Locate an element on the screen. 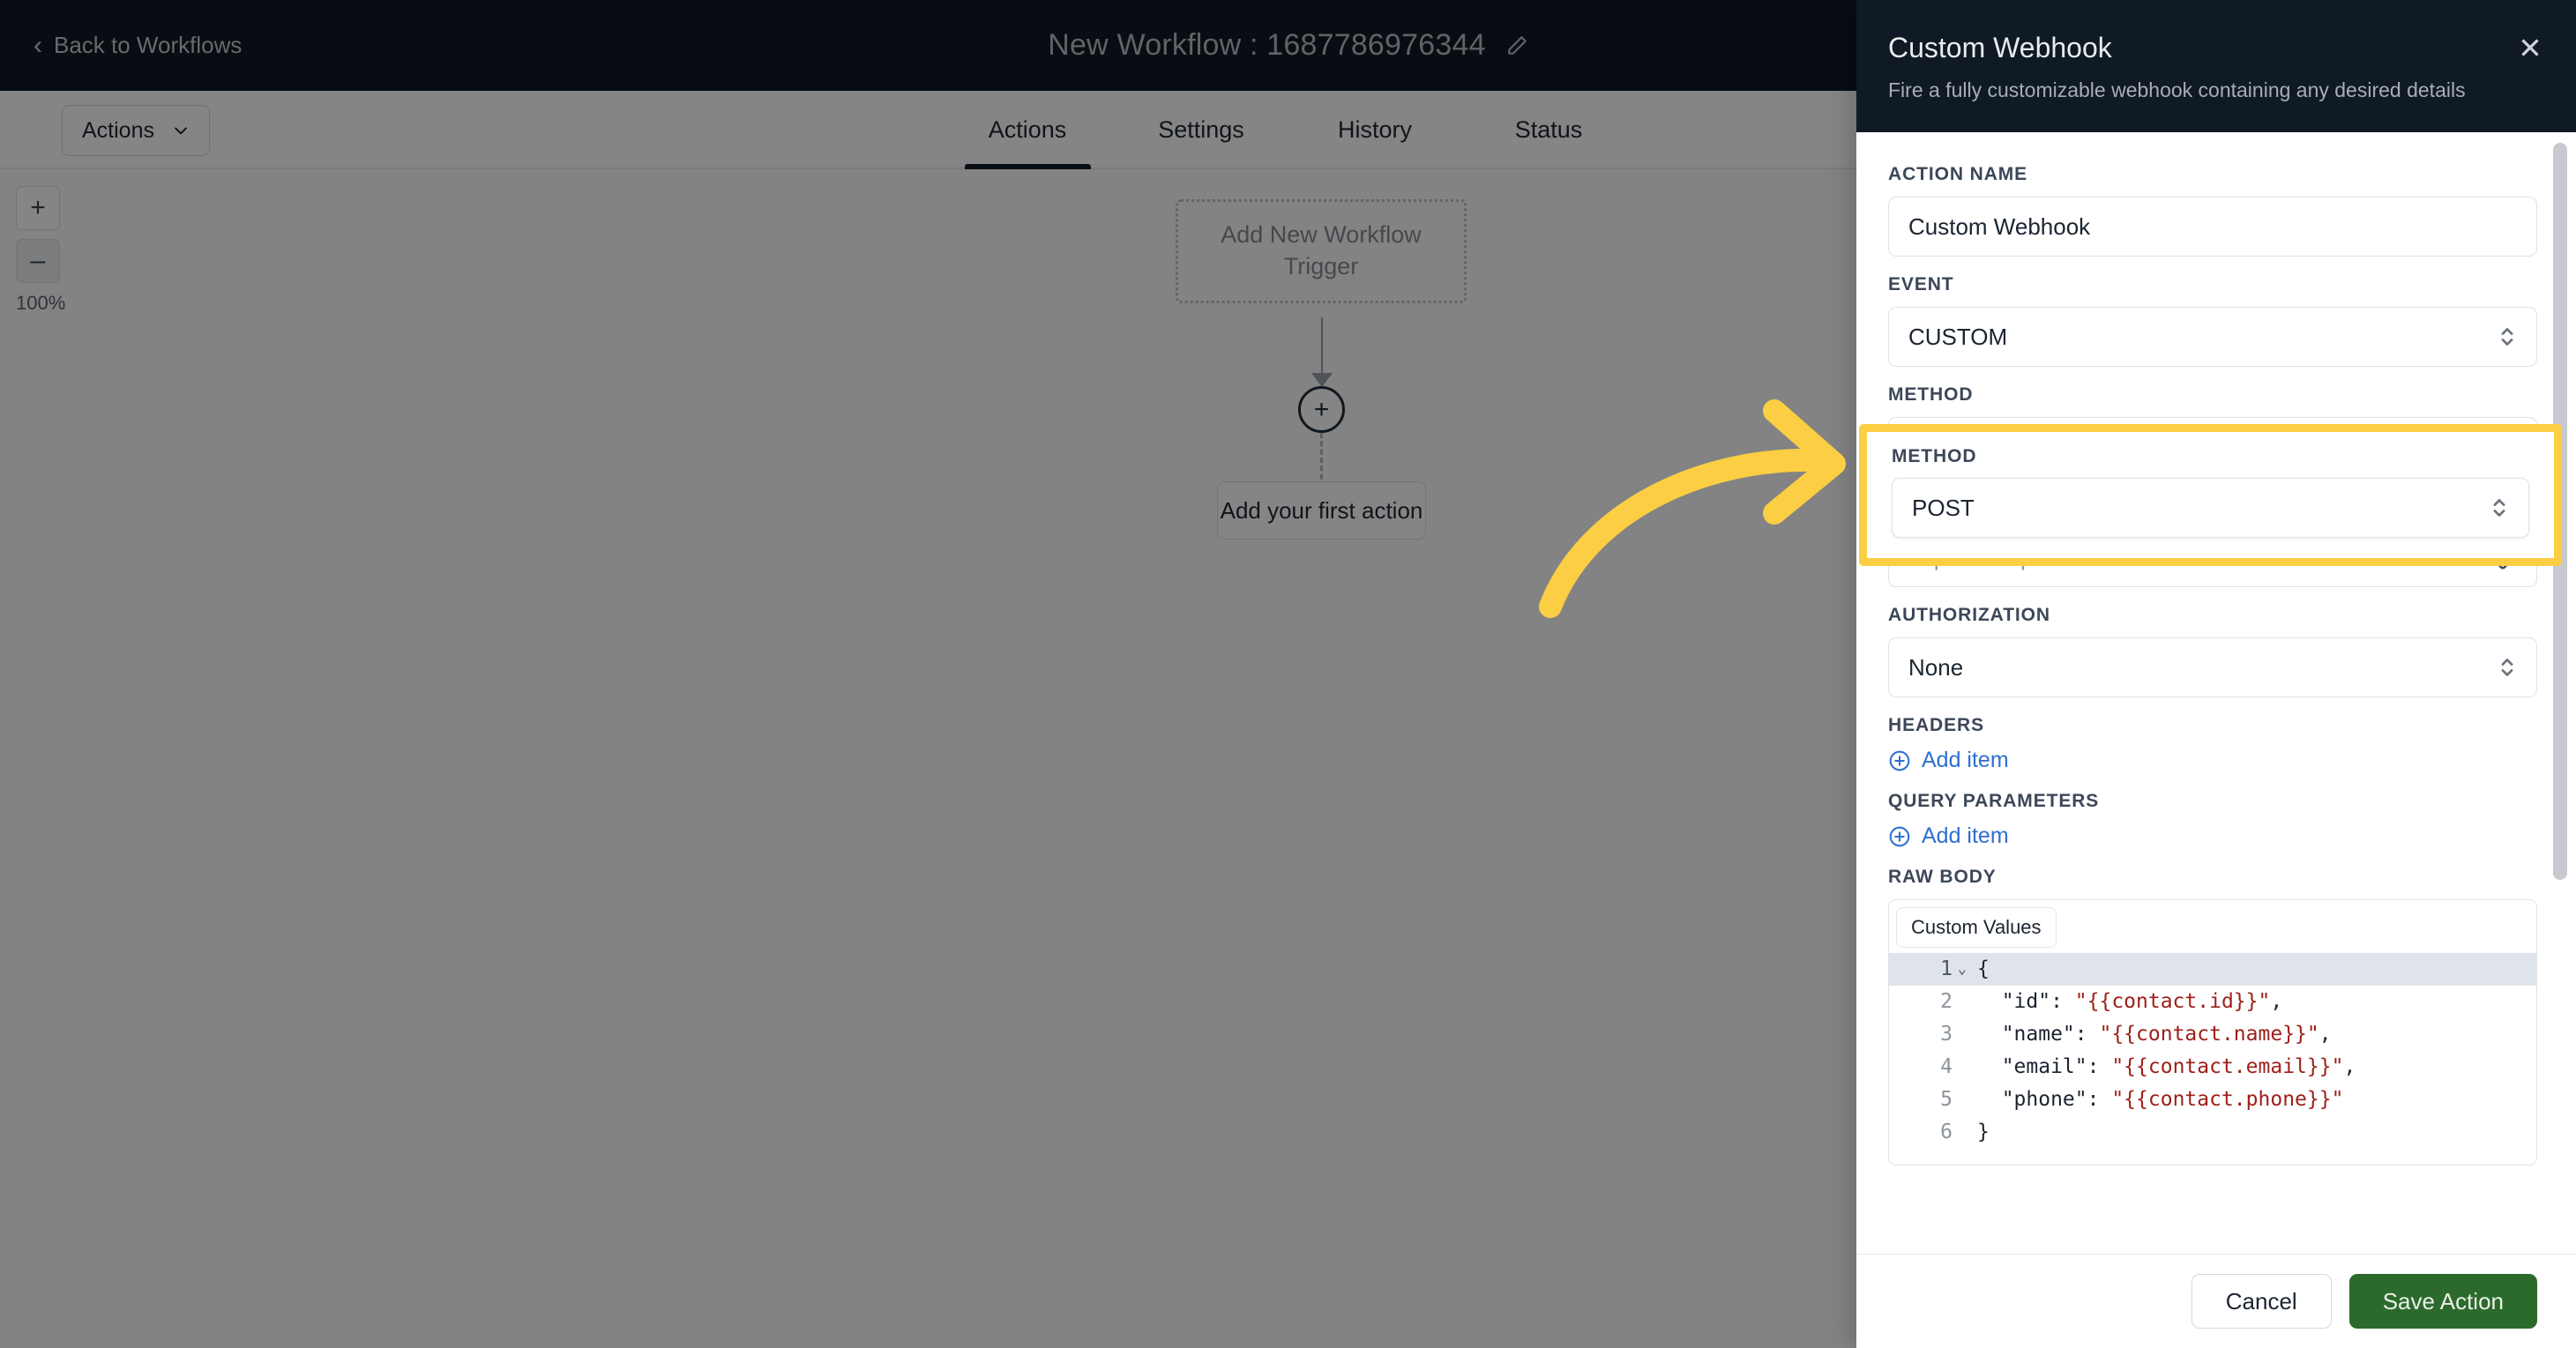 The height and width of the screenshot is (1348, 2576). add-node-button: + is located at coordinates (1321, 409).